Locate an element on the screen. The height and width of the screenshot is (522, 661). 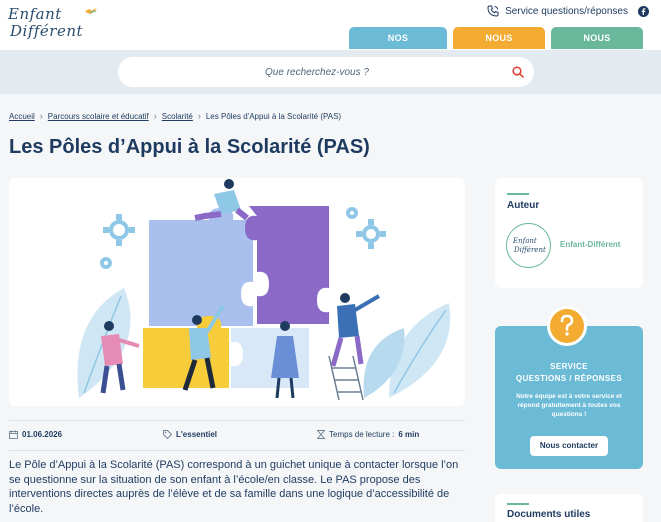
reading-time: Temps de lecture : 6 min is located at coordinates (368, 434).